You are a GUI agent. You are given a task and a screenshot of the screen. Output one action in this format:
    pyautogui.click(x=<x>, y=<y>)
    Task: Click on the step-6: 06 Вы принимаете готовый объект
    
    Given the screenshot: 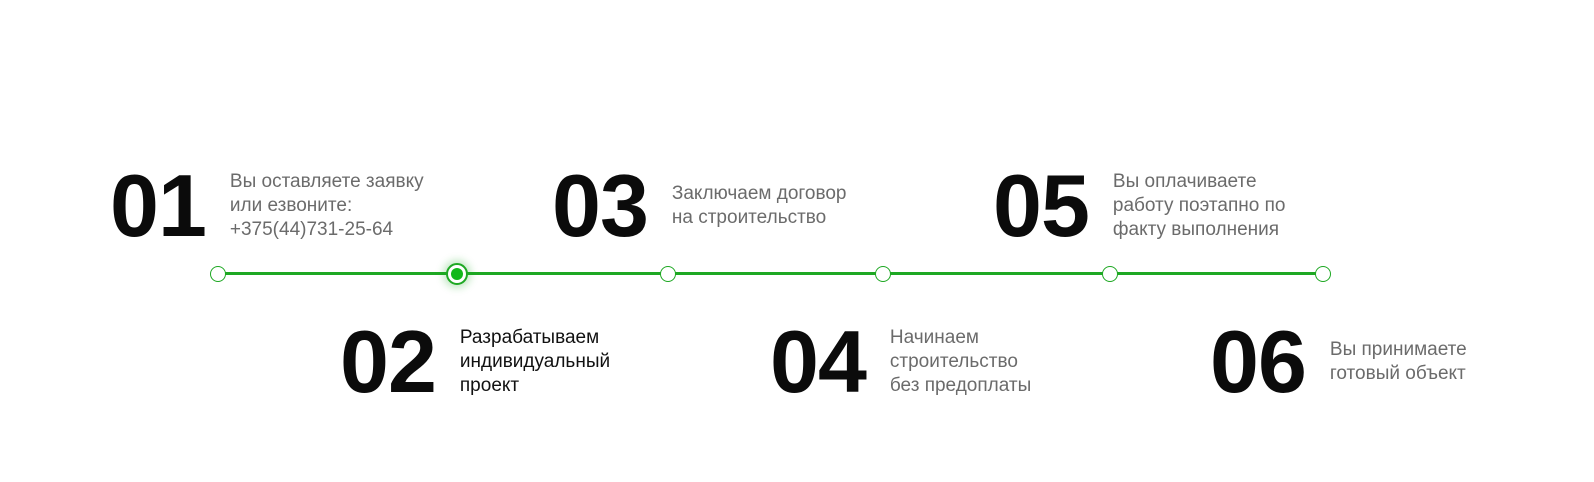 What is the action you would take?
    pyautogui.click(x=1338, y=362)
    